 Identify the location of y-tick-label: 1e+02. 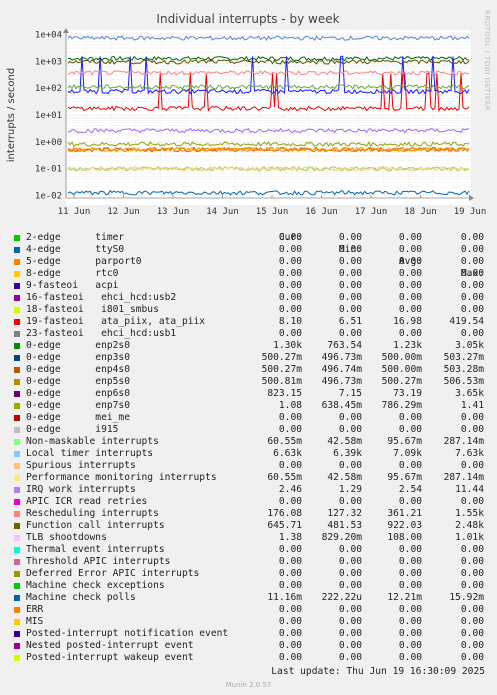
(48, 89).